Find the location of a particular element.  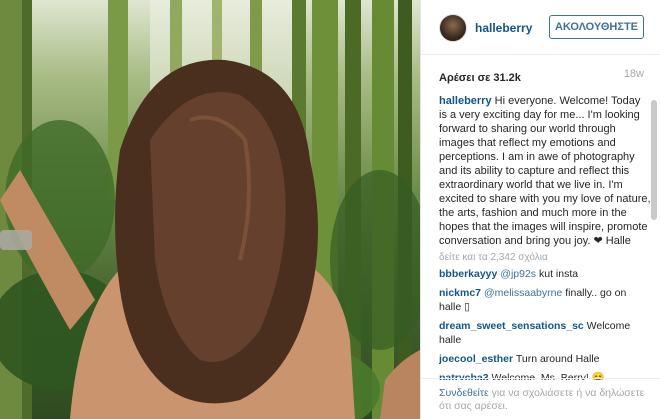

view-all-comments-link: δείτε και τα 2,342 σχόλια is located at coordinates (545, 257).